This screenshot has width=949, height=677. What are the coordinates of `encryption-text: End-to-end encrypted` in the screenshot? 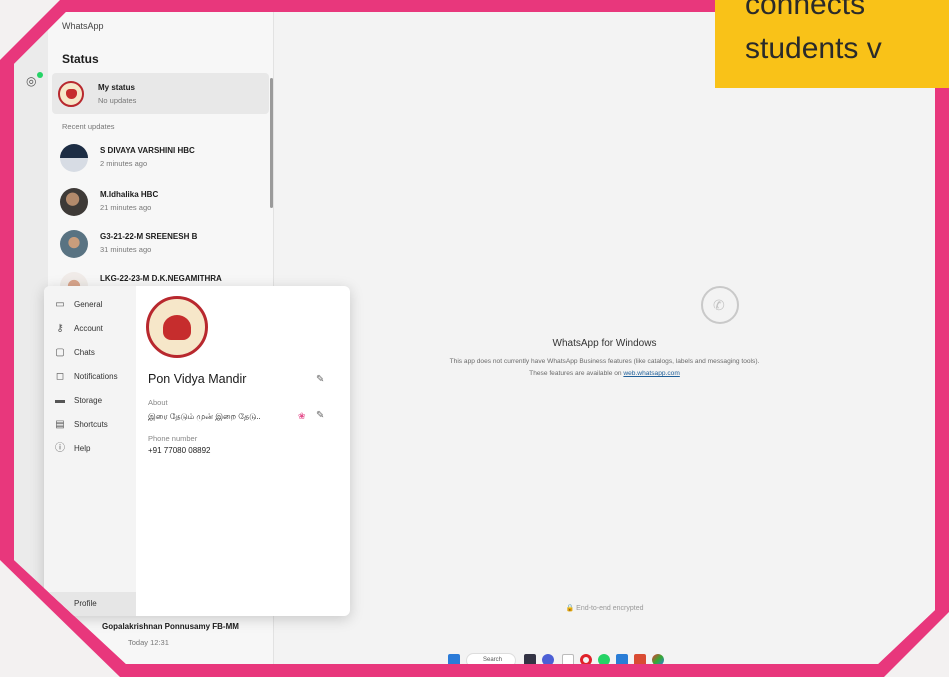 It's located at (610, 608).